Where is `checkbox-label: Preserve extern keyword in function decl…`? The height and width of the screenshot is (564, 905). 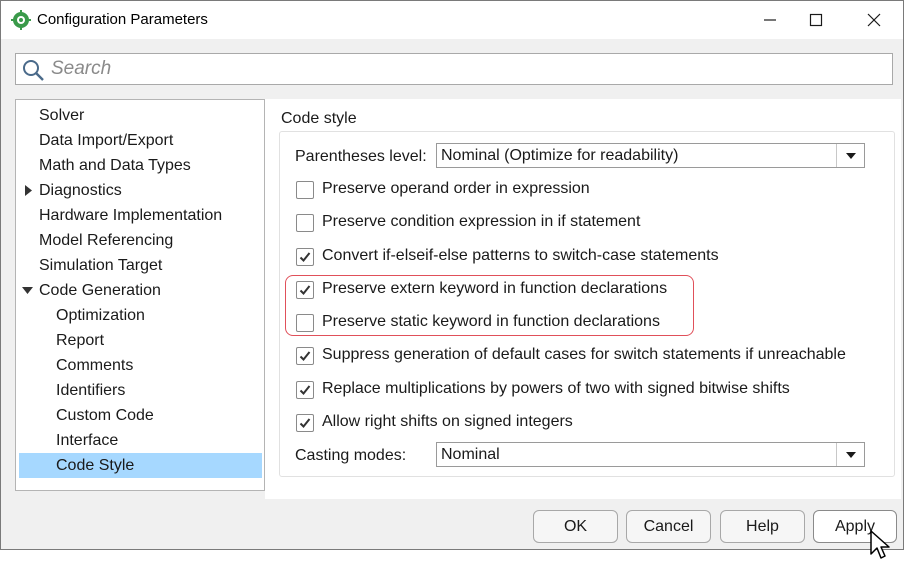
checkbox-label: Preserve extern keyword in function decl… is located at coordinates (495, 288).